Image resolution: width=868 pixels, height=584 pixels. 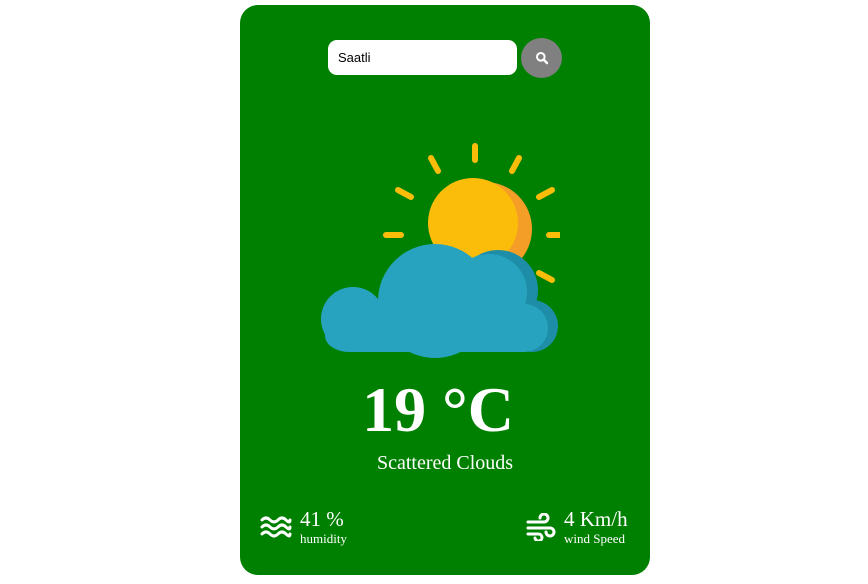 I want to click on search-button, so click(x=541, y=58).